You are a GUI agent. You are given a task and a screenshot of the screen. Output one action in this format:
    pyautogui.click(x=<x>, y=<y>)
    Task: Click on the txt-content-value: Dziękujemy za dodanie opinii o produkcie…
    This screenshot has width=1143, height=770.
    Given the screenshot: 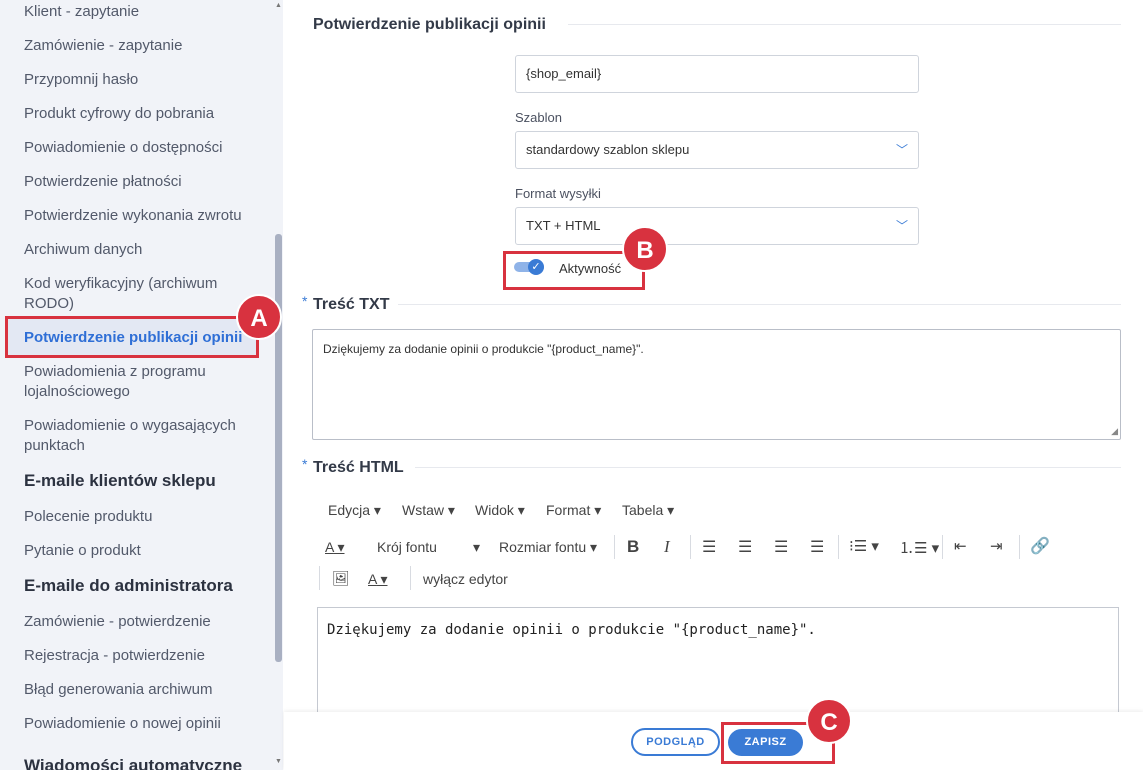 What is the action you would take?
    pyautogui.click(x=483, y=349)
    